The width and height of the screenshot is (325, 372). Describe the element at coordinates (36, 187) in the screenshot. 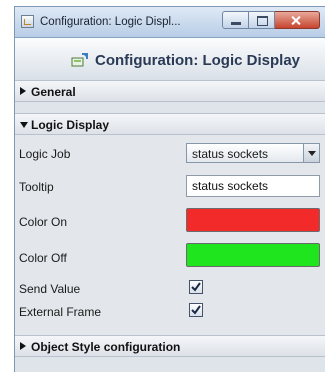

I see `tooltip-label: Tooltip` at that location.